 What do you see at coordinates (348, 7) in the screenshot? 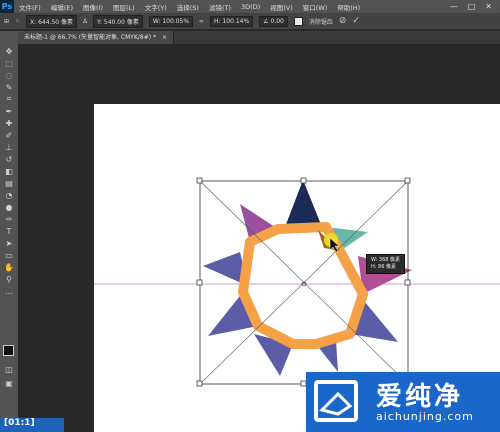
I see `menu-help: 帮助(H)` at bounding box center [348, 7].